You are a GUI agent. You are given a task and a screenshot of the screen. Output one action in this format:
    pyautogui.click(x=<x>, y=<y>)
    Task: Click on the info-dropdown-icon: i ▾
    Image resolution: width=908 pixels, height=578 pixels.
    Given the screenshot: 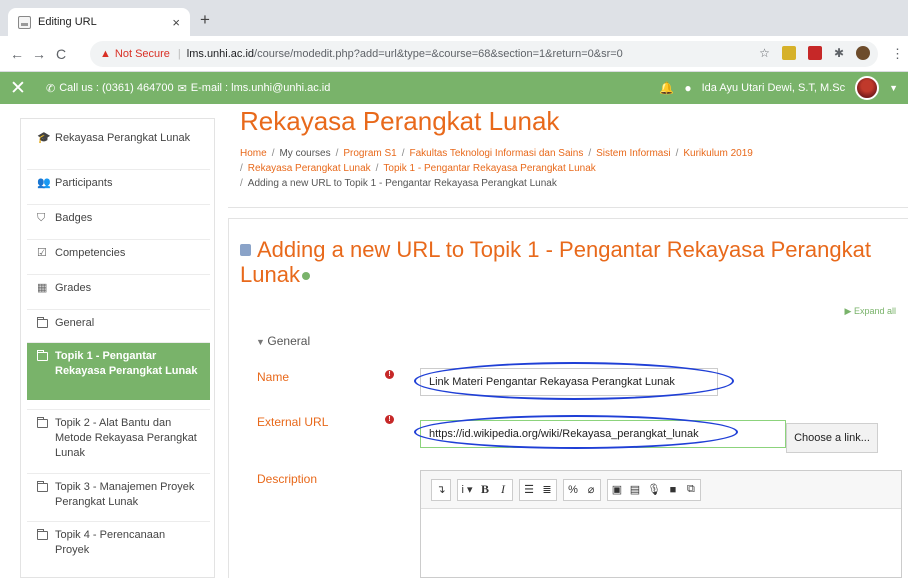 What is the action you would take?
    pyautogui.click(x=467, y=489)
    